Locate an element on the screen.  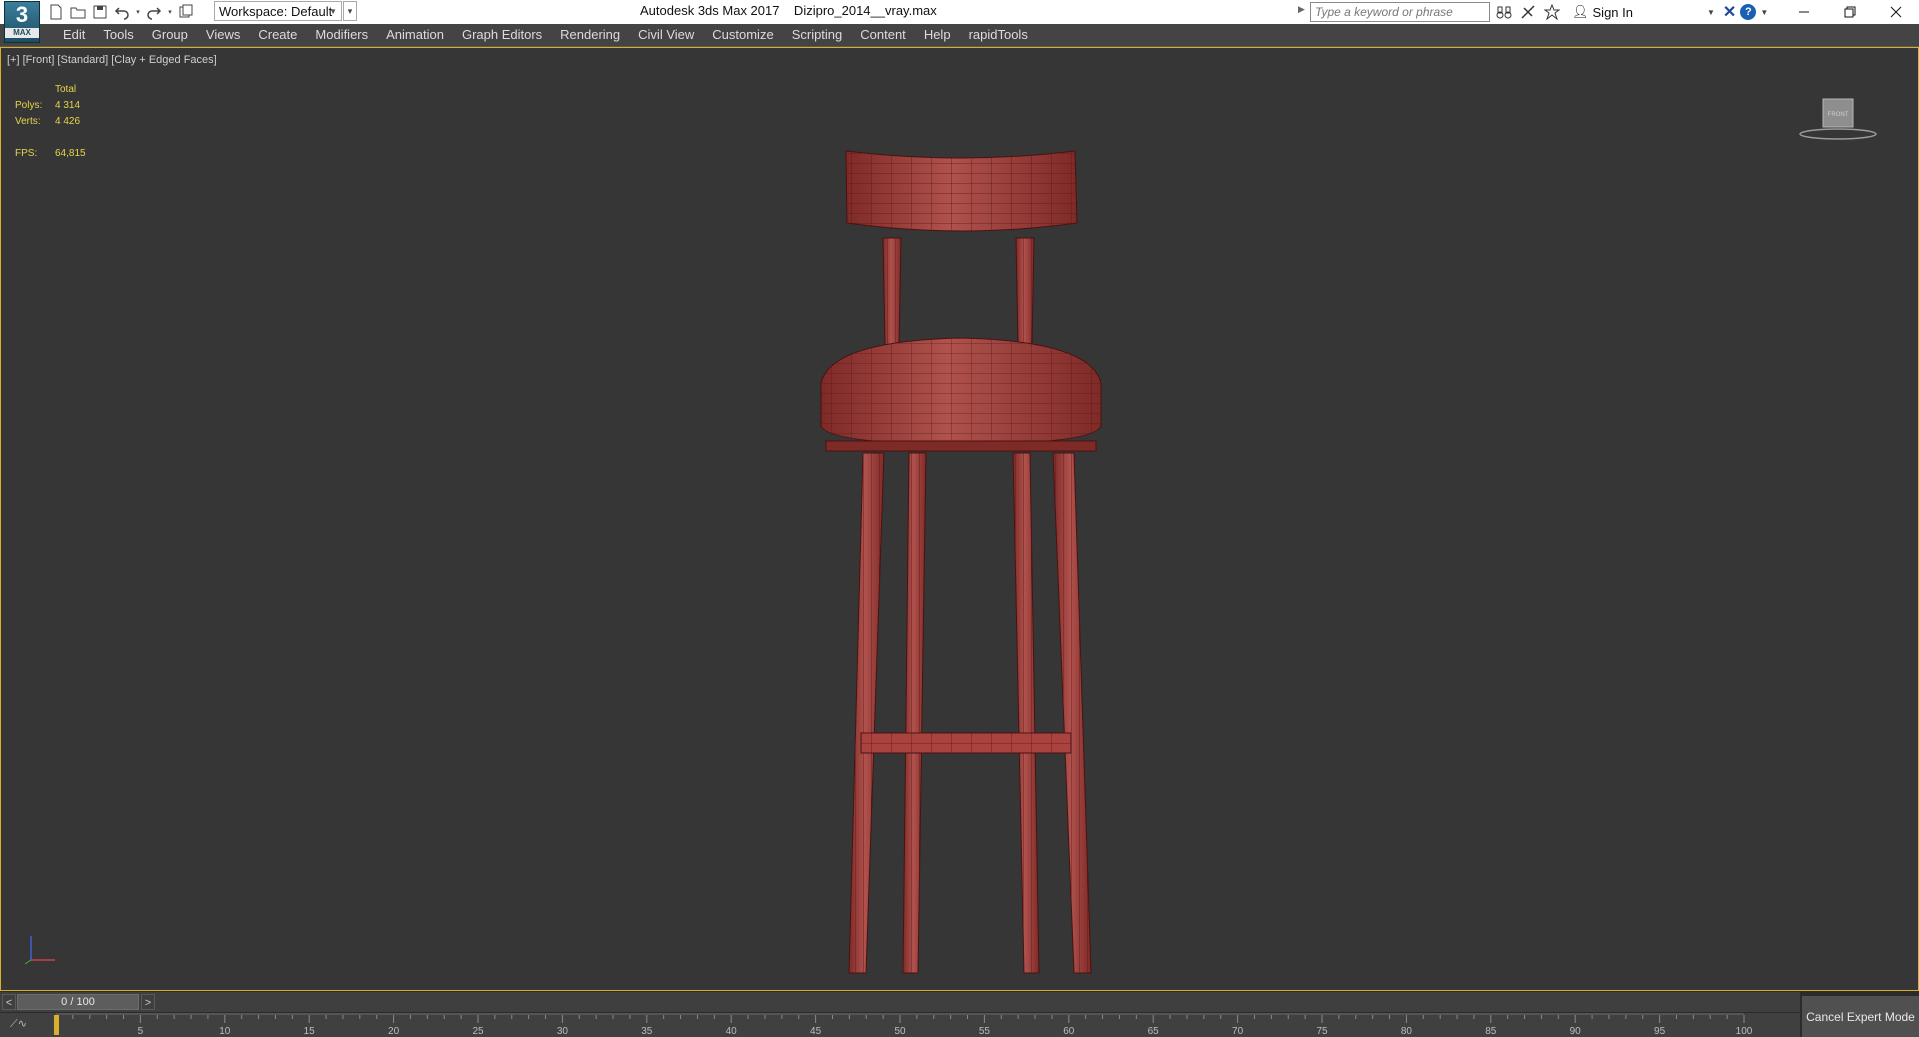
workspace-dropdown: Workspace: Default ▼ is located at coordinates (278, 11).